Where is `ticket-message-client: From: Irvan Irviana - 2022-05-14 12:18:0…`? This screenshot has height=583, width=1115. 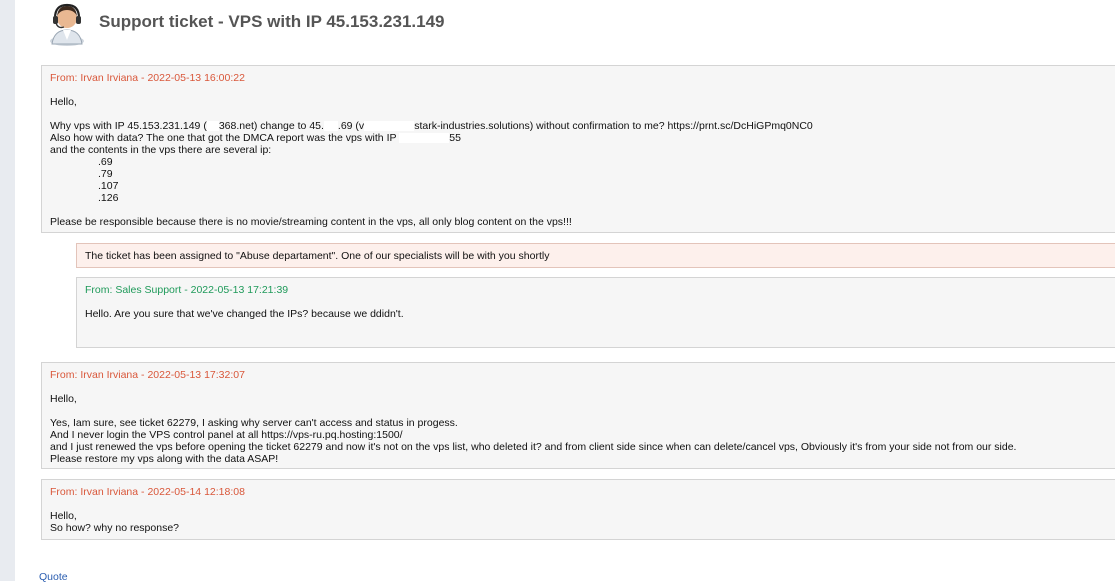 ticket-message-client: From: Irvan Irviana - 2022-05-14 12:18:0… is located at coordinates (578, 509).